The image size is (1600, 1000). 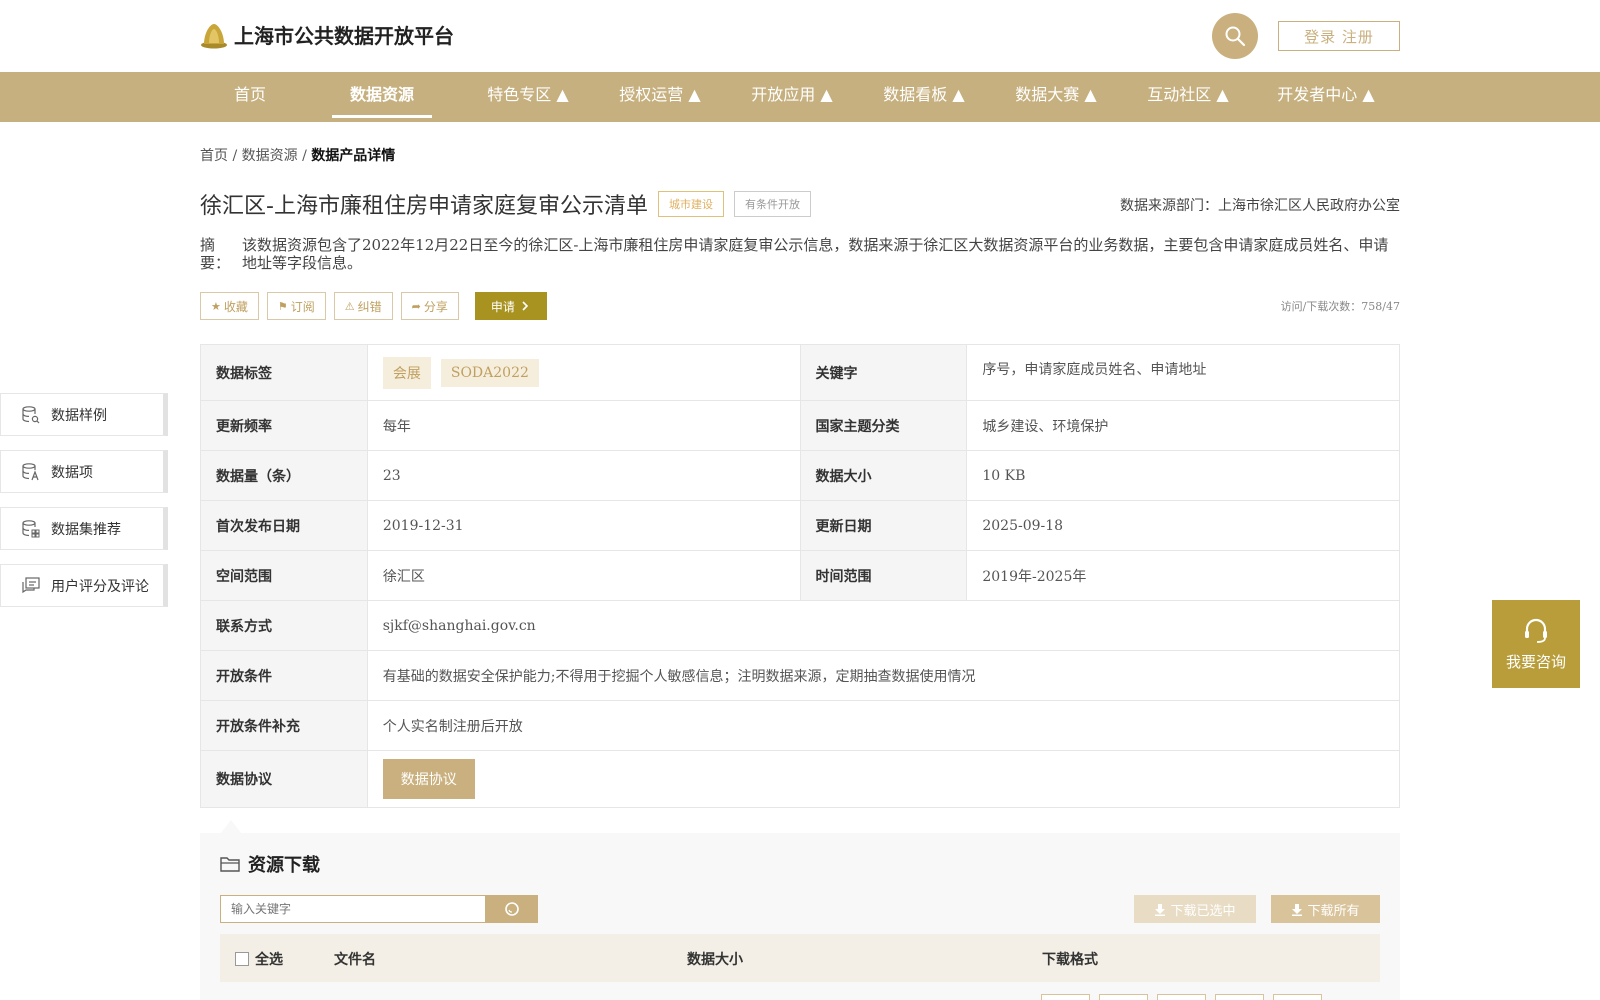 I want to click on data-tag-chip: 会展, so click(x=406, y=372).